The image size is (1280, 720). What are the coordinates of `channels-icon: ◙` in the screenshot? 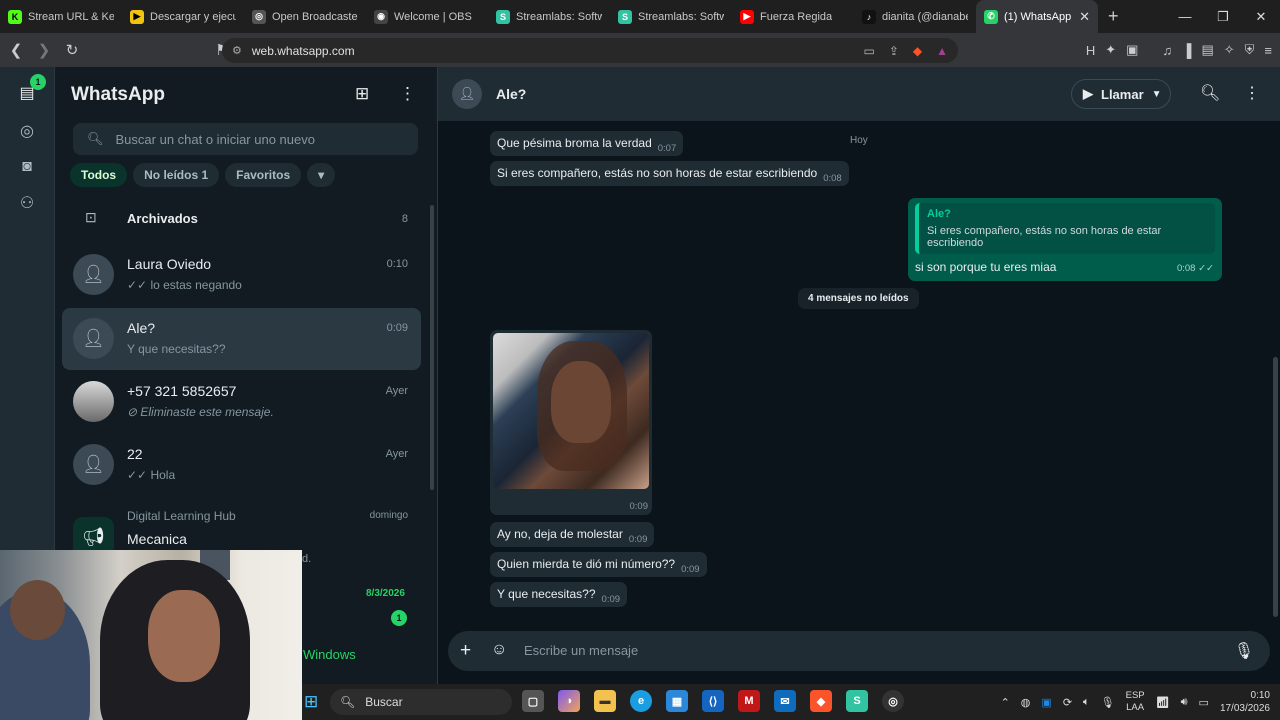 It's located at (27, 167).